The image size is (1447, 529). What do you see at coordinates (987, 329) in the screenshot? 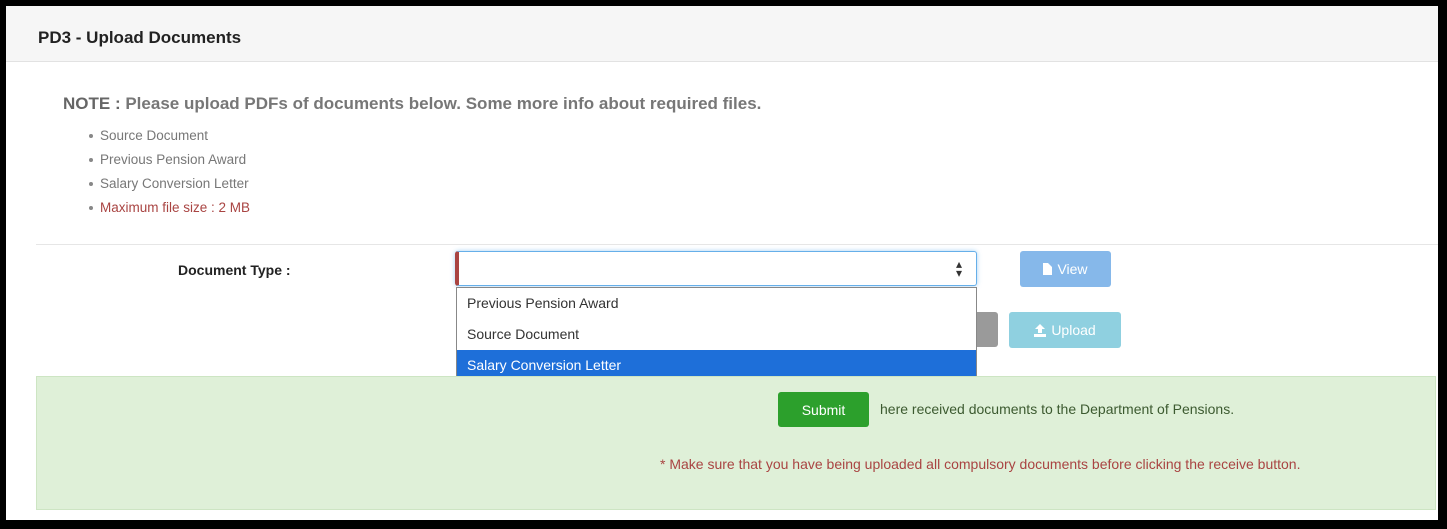
I see `file-browse-button` at bounding box center [987, 329].